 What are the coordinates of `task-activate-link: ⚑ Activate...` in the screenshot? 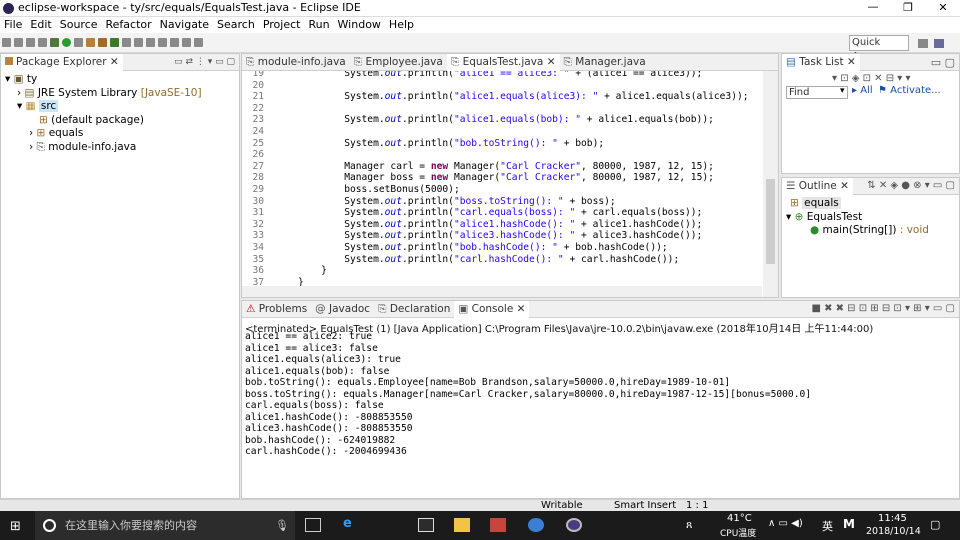 It's located at (909, 90).